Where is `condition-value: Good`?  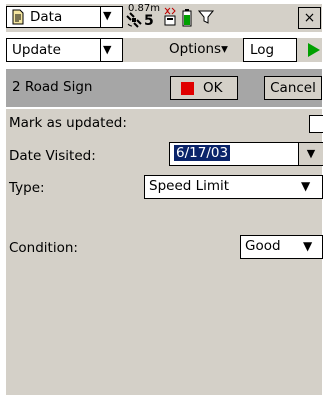 condition-value: Good is located at coordinates (263, 246).